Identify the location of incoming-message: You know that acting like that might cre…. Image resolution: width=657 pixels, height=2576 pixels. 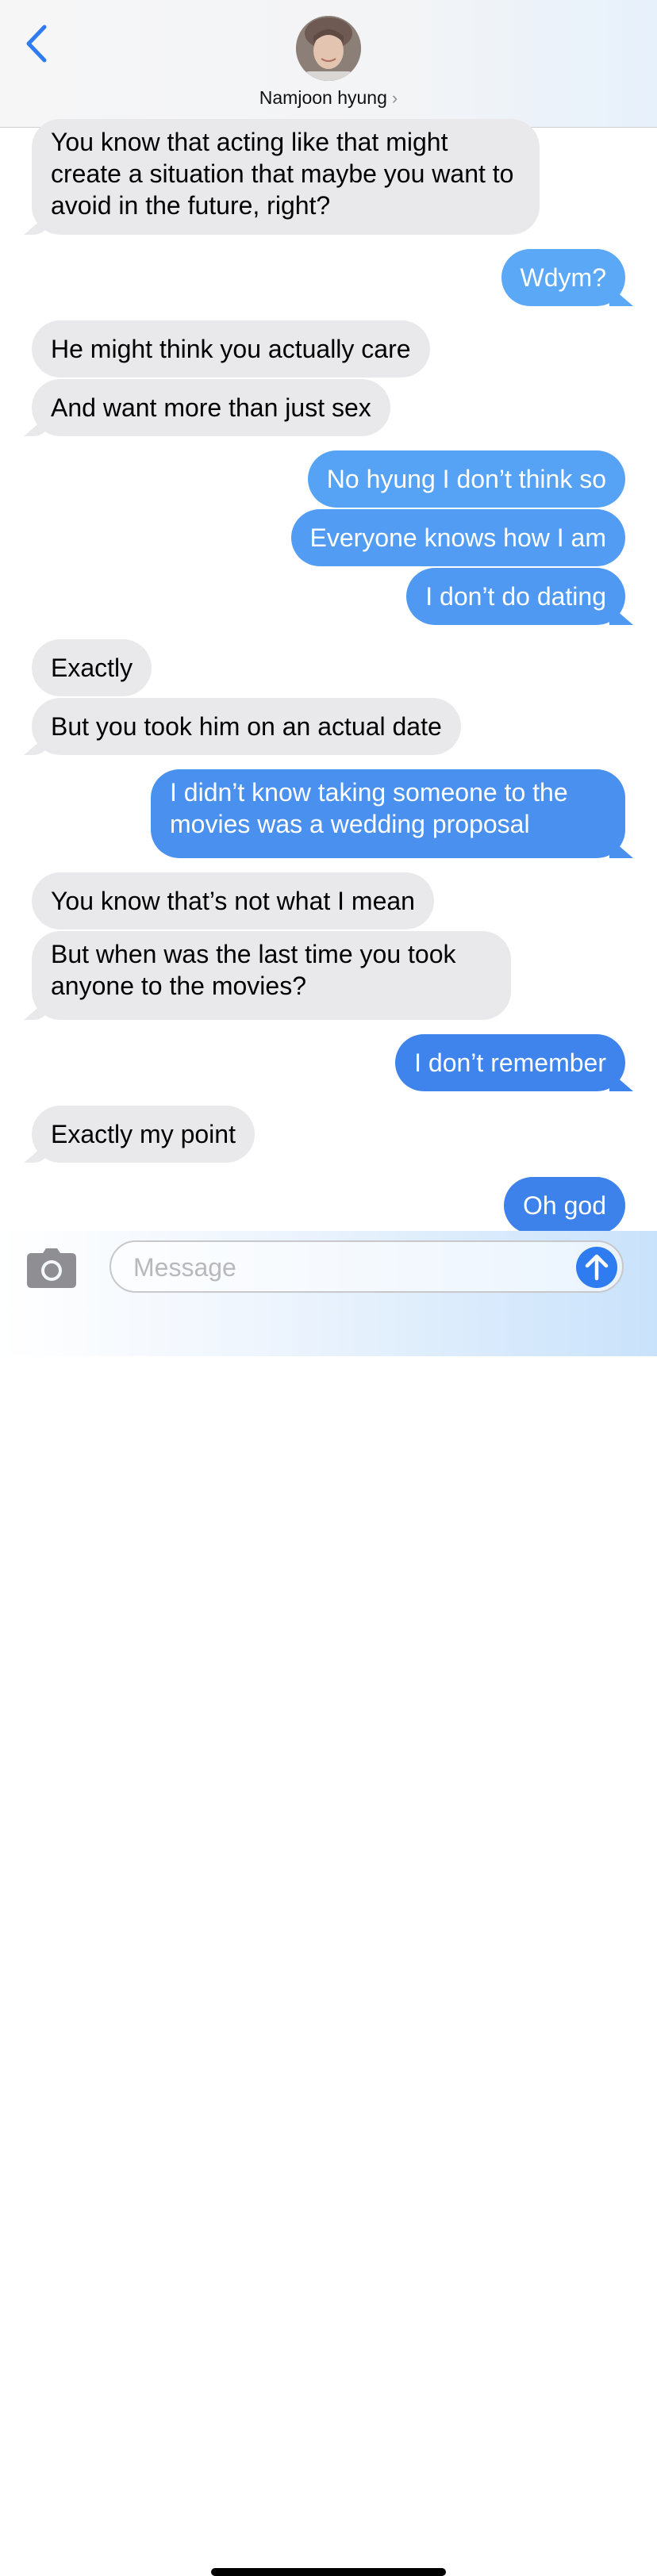
(286, 177).